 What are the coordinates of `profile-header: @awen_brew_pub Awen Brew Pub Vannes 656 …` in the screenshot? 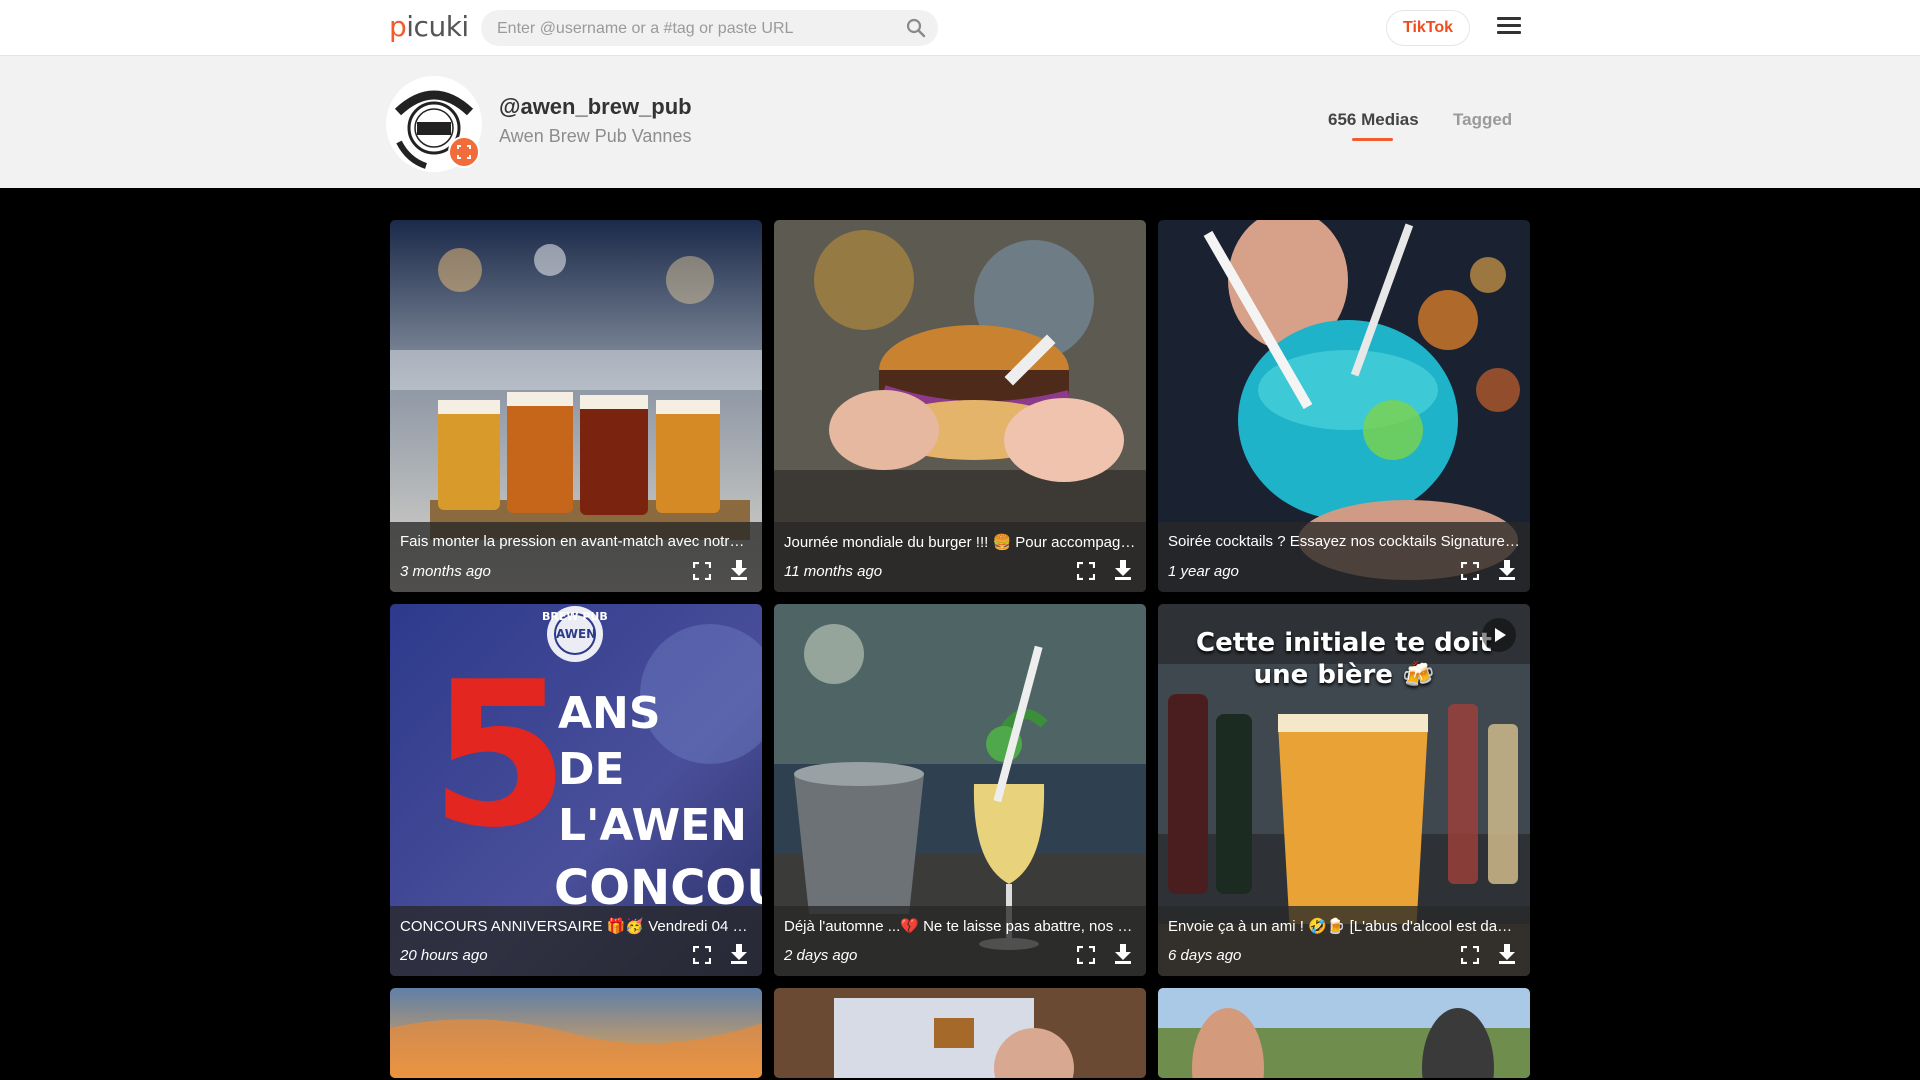 It's located at (960, 122).